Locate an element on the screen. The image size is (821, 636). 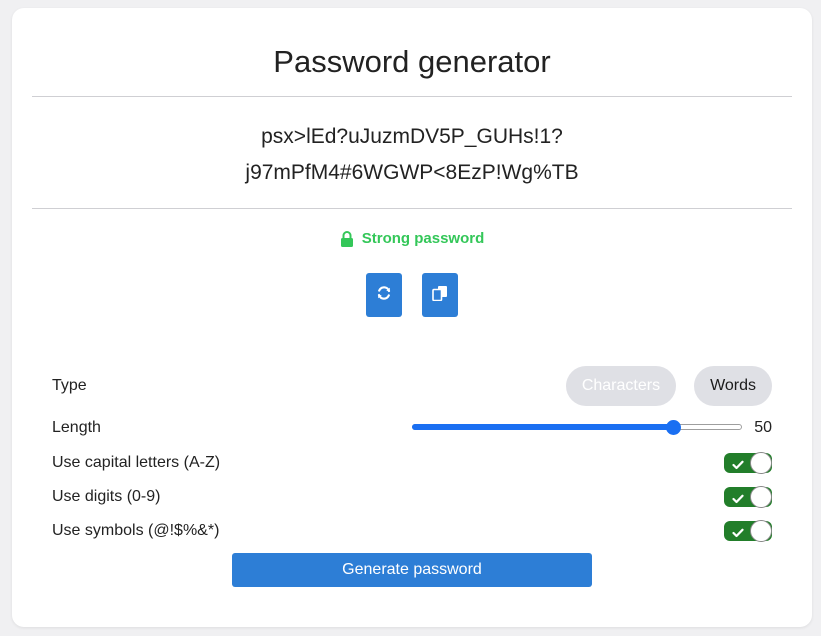
page-title: Password generator is located at coordinates (412, 61).